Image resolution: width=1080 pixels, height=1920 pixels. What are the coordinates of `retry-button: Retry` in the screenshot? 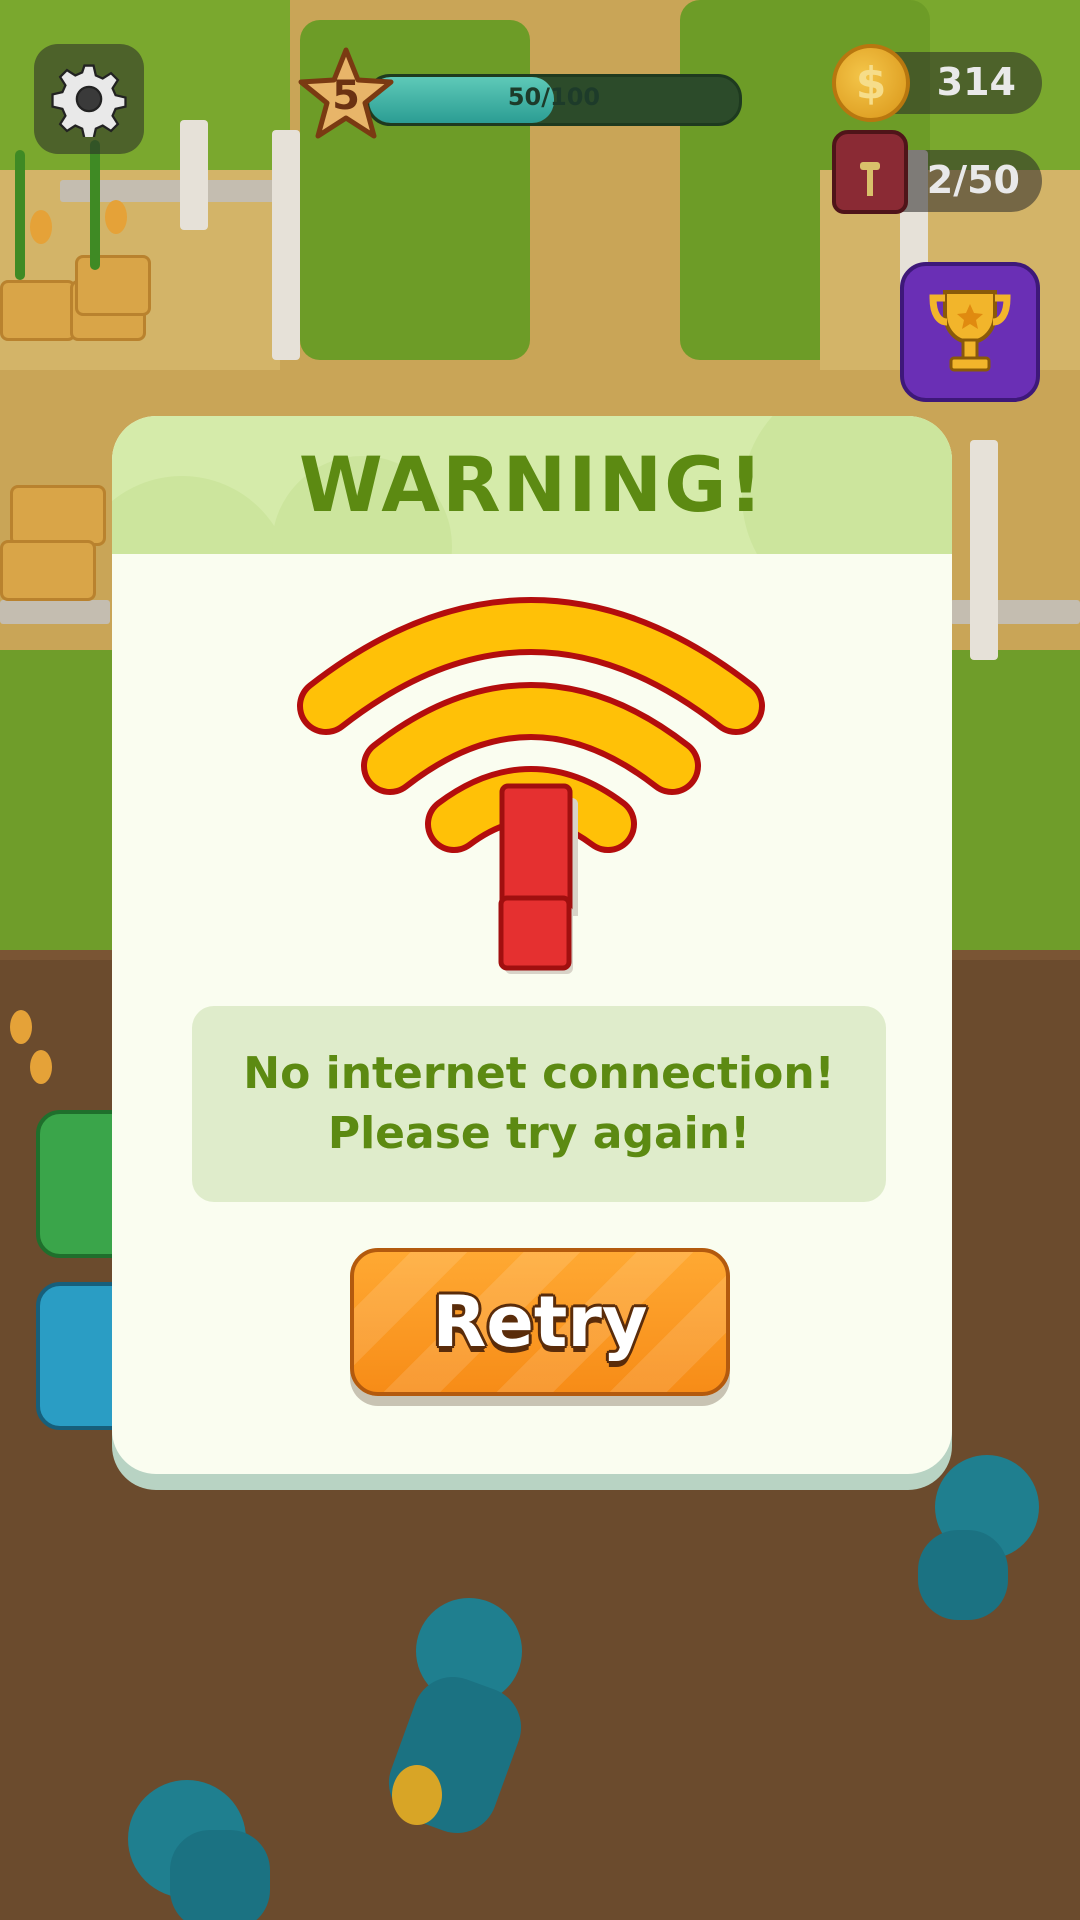 It's located at (540, 1322).